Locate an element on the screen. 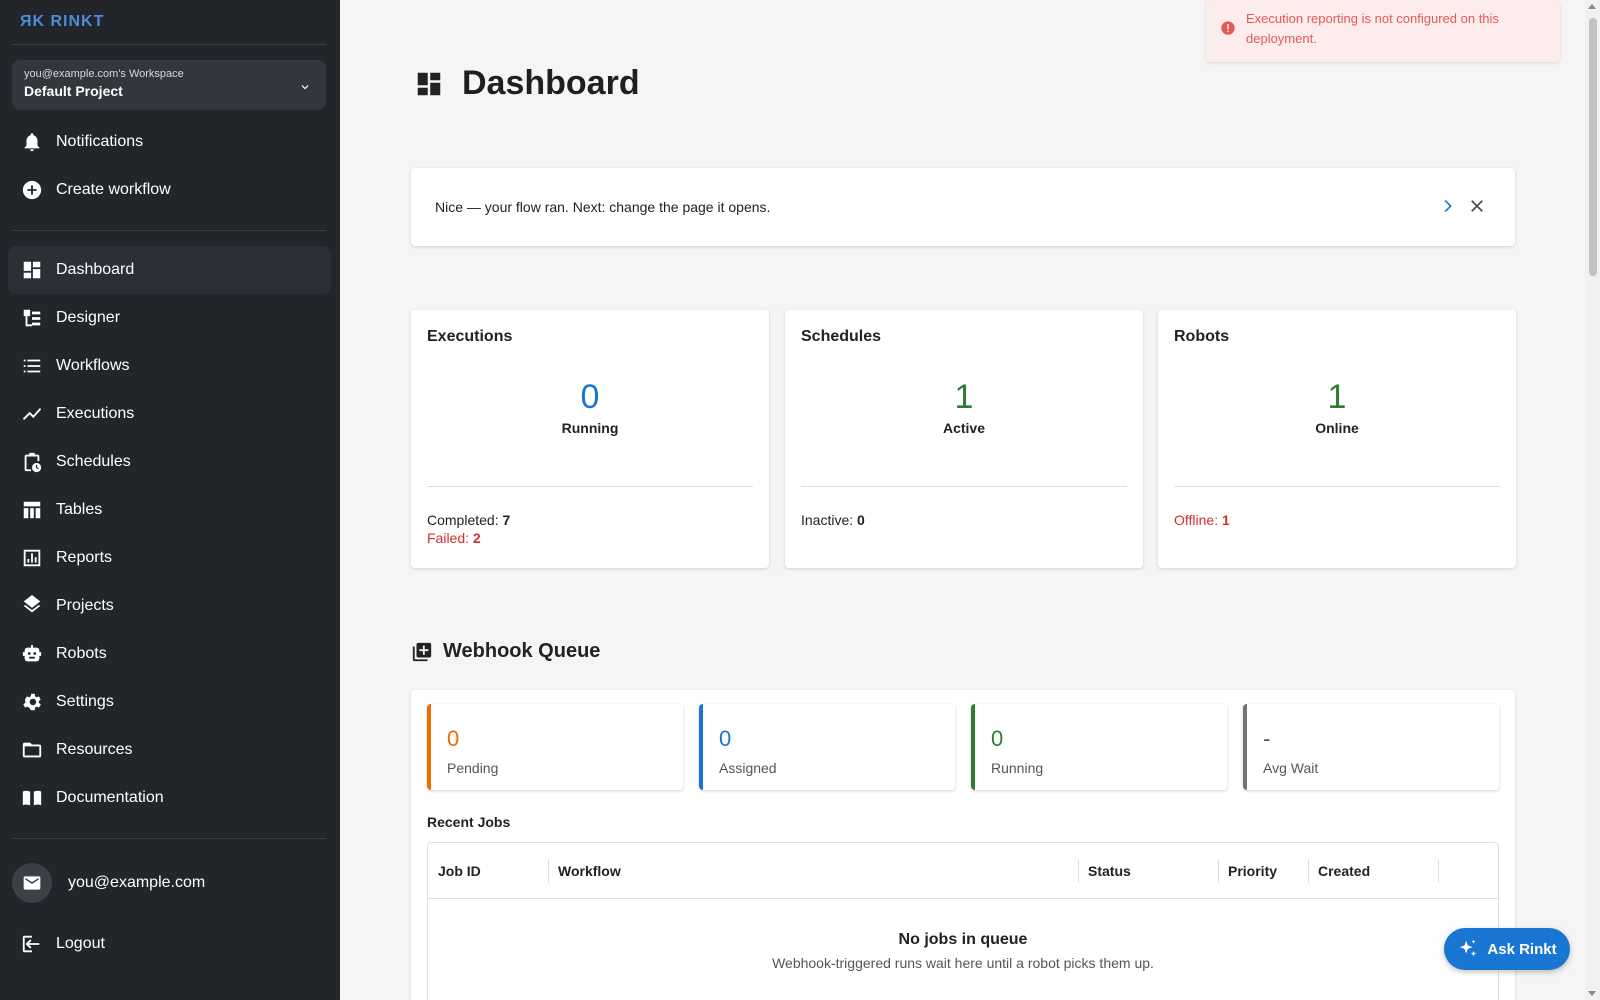  sidebar-item-robots: Robots is located at coordinates (169, 654).